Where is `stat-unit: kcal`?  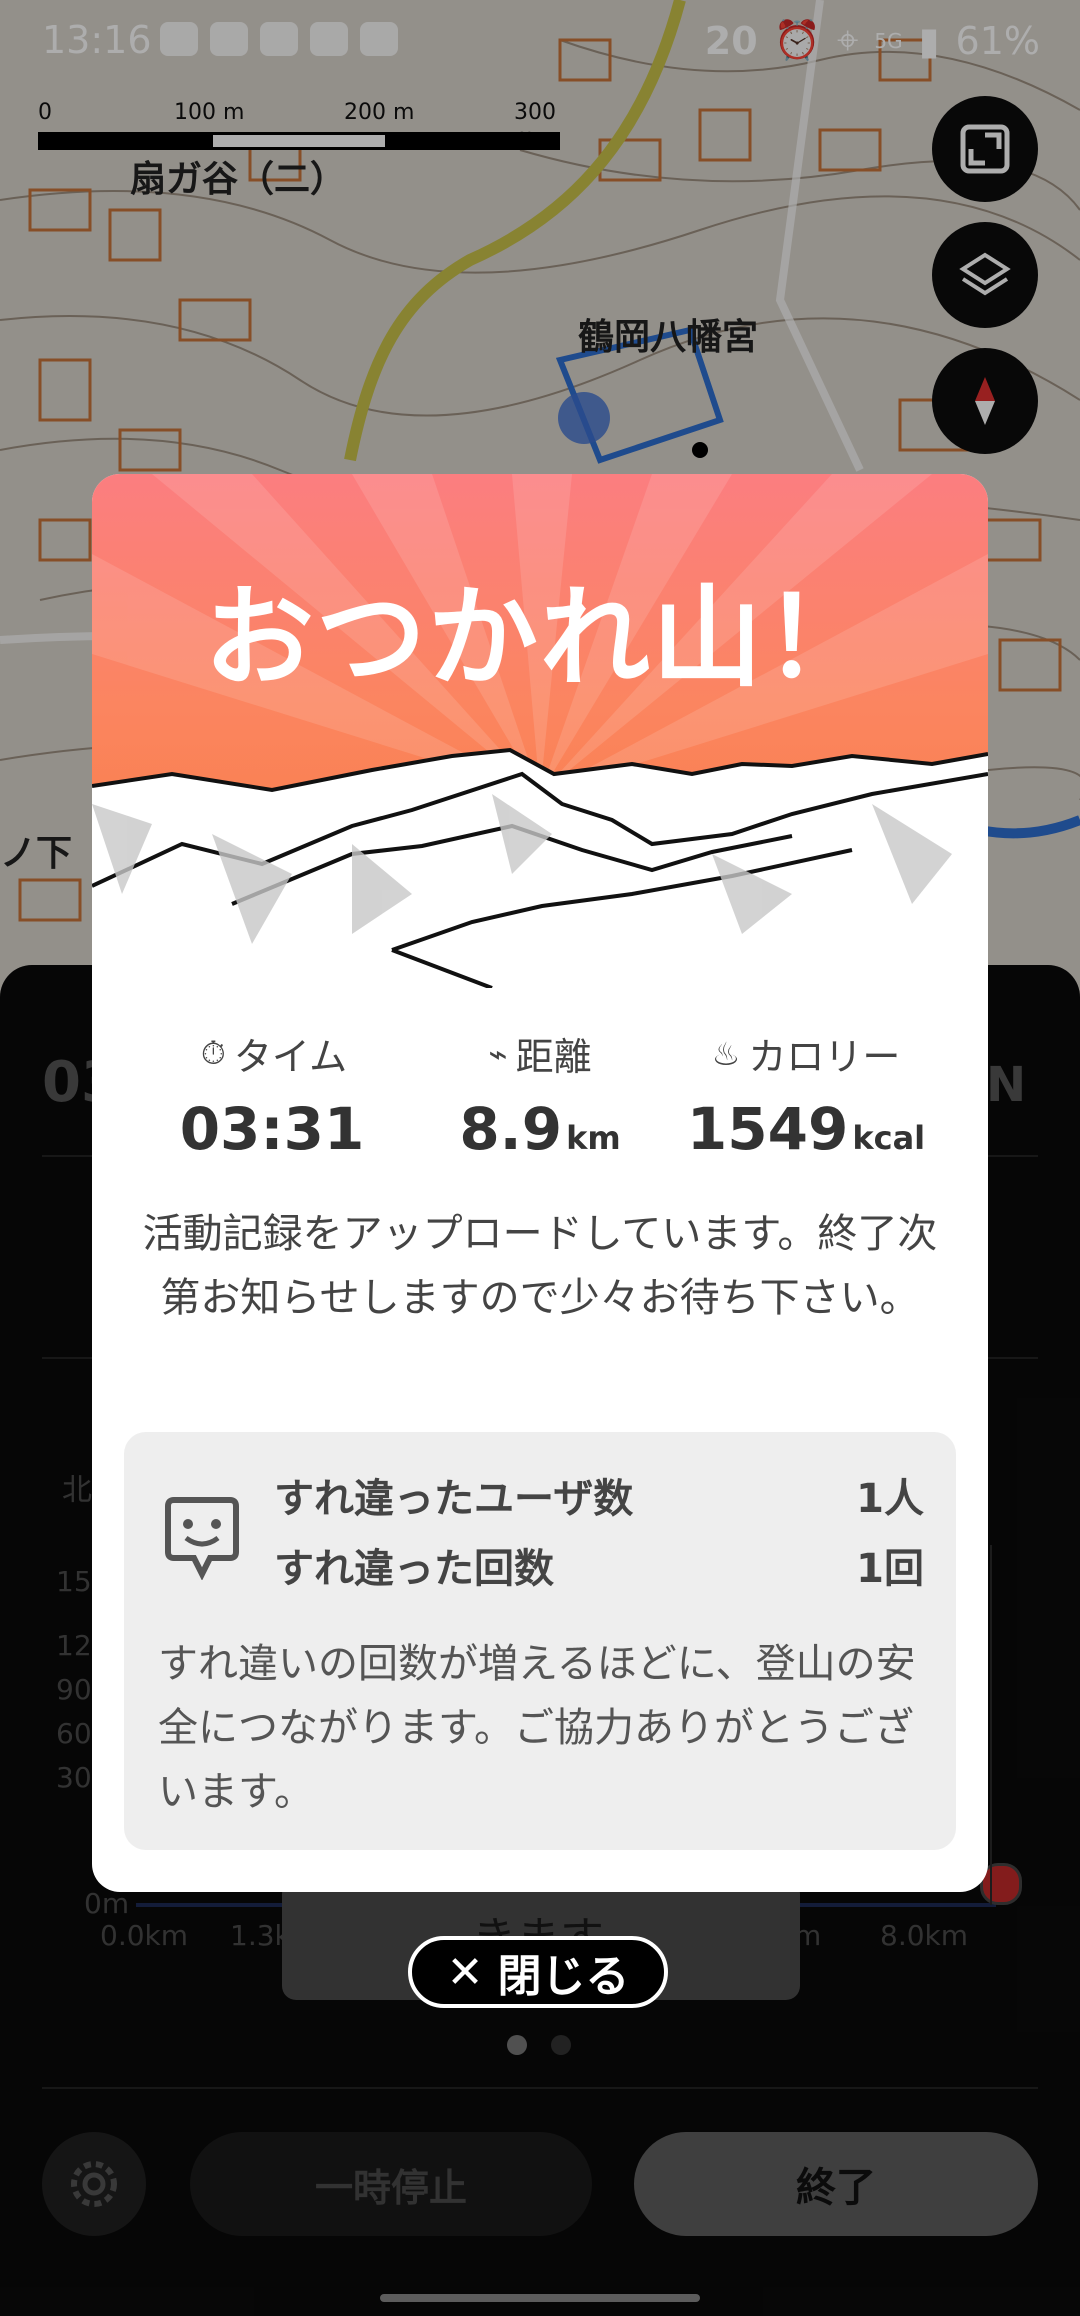
stat-unit: kcal is located at coordinates (889, 1138).